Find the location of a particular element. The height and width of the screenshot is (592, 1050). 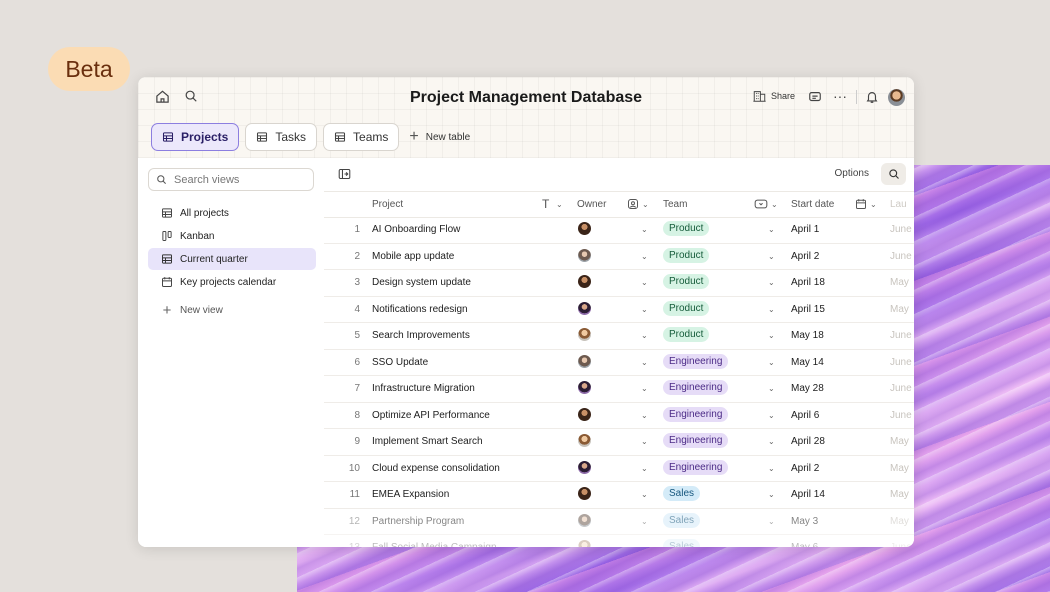

tab-projects: Projects is located at coordinates (195, 137).